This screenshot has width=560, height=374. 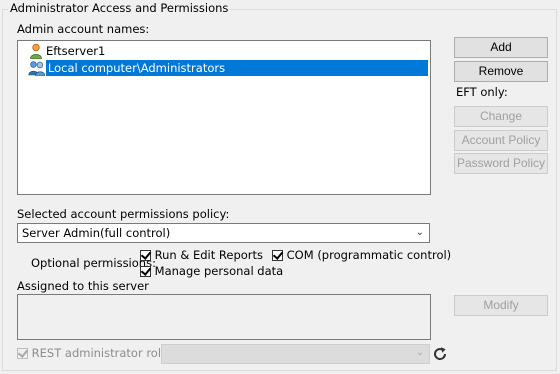 What do you see at coordinates (209, 255) in the screenshot?
I see `run-edit-reports-label: Run & Edit Reports` at bounding box center [209, 255].